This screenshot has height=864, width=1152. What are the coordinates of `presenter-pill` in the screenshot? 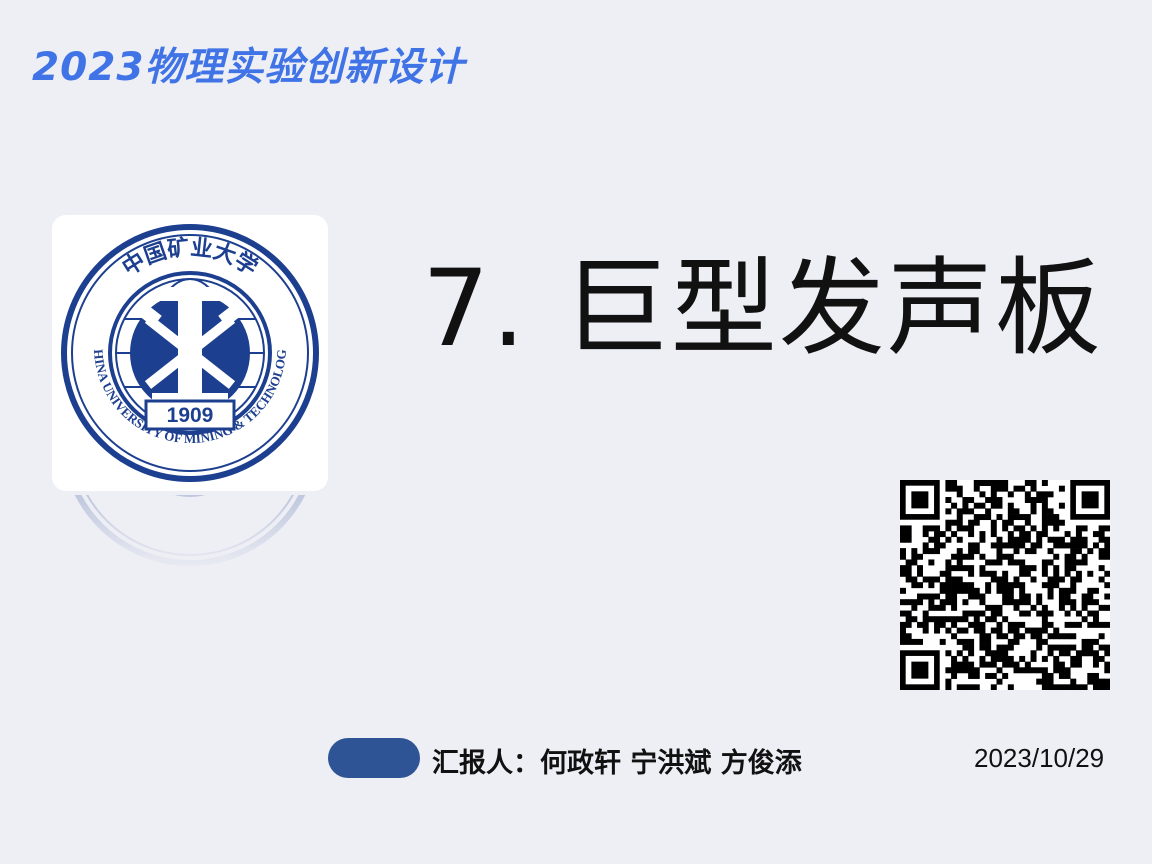 It's located at (374, 758).